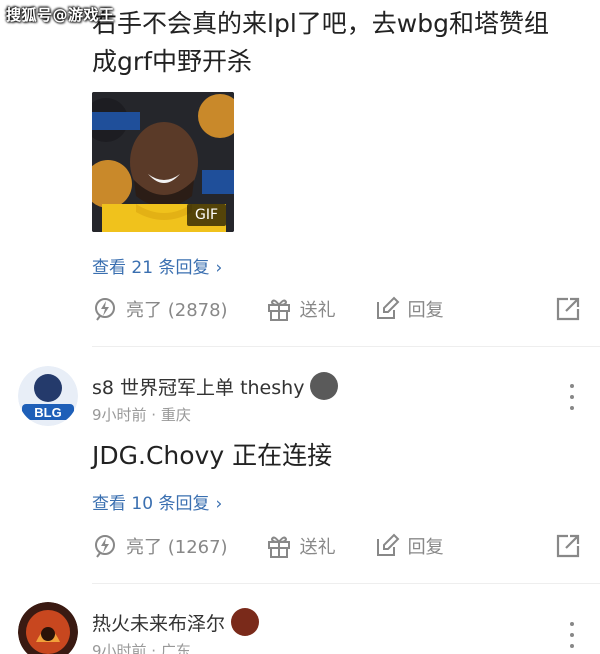  I want to click on comment-2-username: s8 世界冠军上单 theshy, so click(215, 386).